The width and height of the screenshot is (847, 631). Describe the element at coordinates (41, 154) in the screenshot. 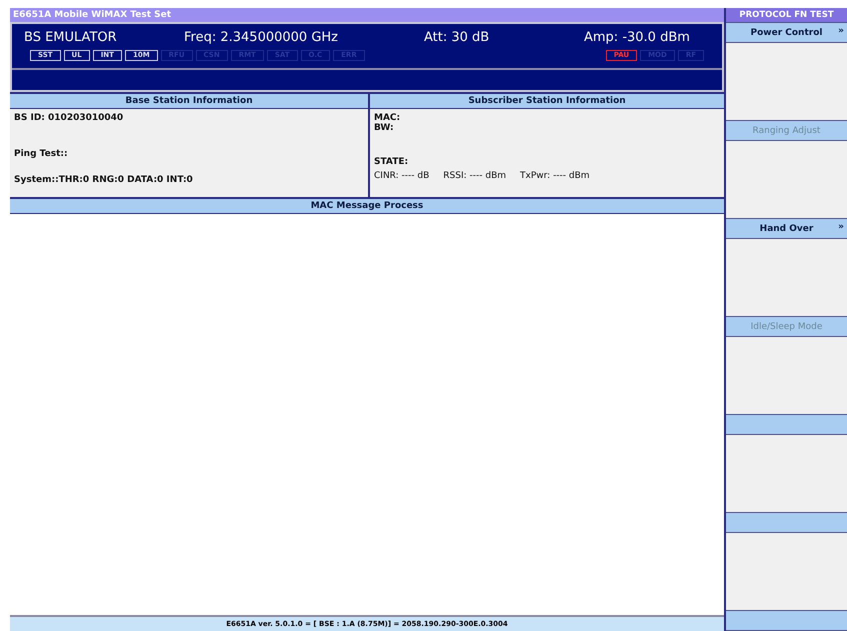

I see `ping-test-text: Ping Test::` at that location.